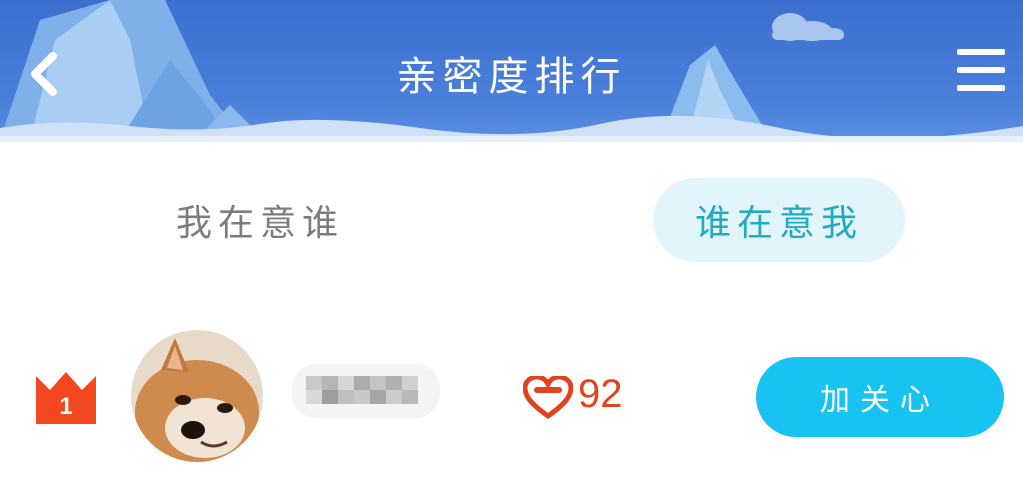  Describe the element at coordinates (880, 397) in the screenshot. I see `add-care-button: 加关心` at that location.